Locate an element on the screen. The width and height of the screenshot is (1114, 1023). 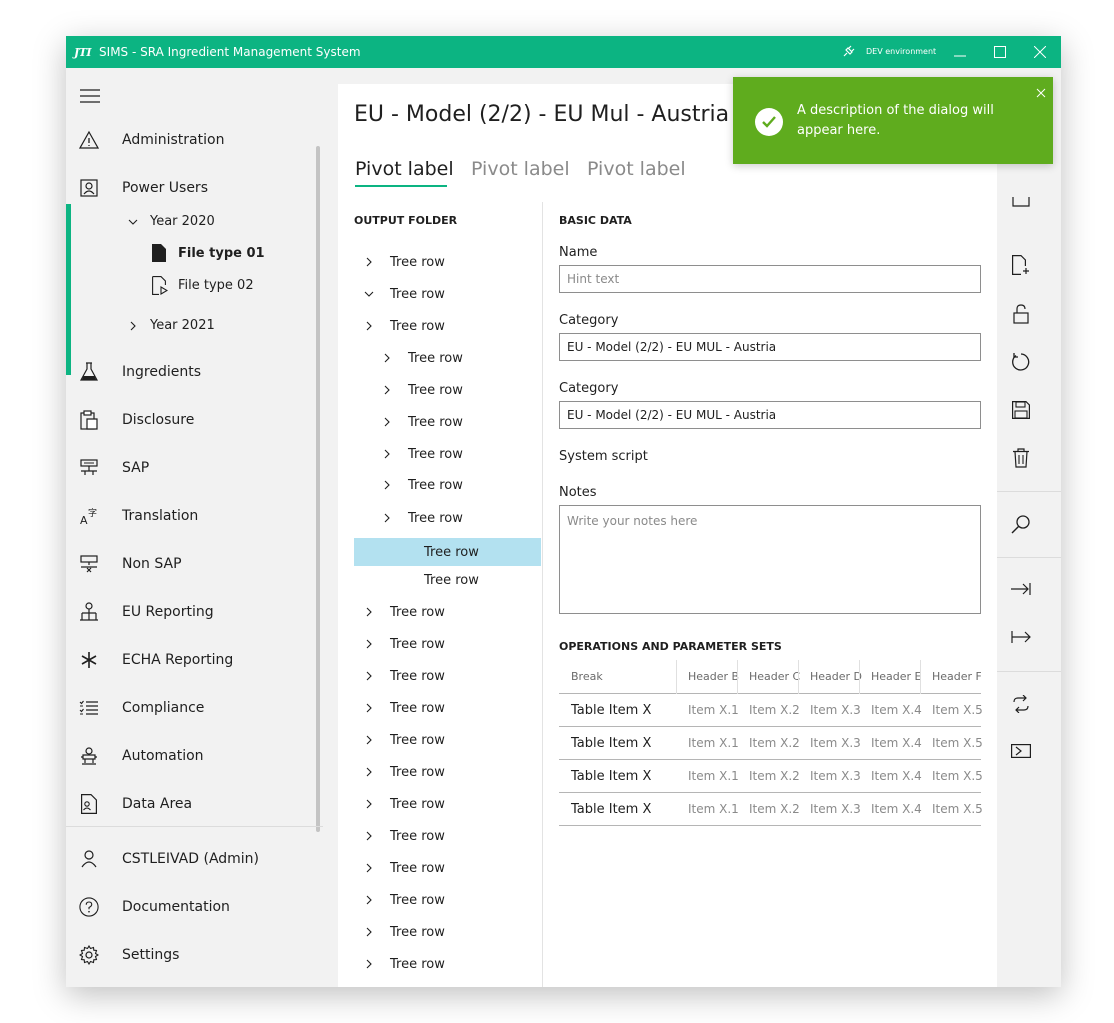
maximize-button is located at coordinates (1000, 52).